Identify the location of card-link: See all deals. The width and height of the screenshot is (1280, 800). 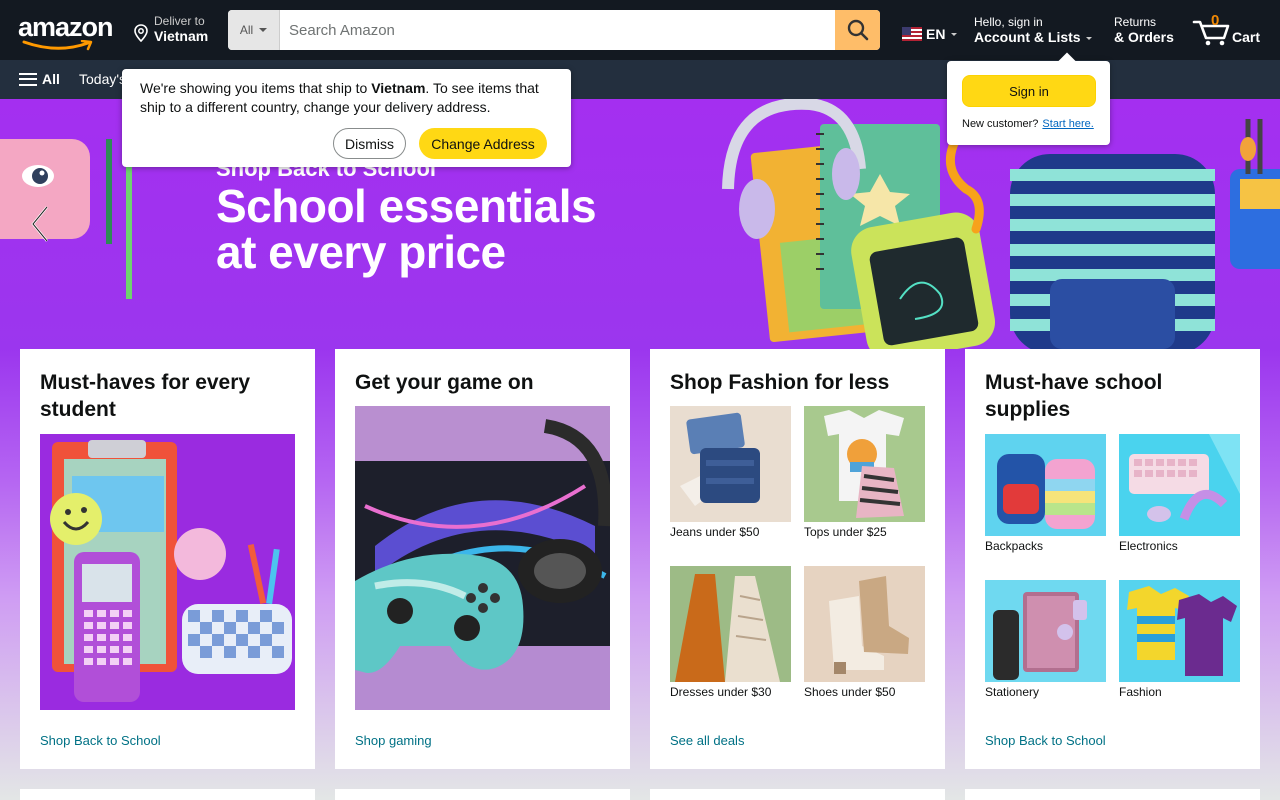
(707, 740).